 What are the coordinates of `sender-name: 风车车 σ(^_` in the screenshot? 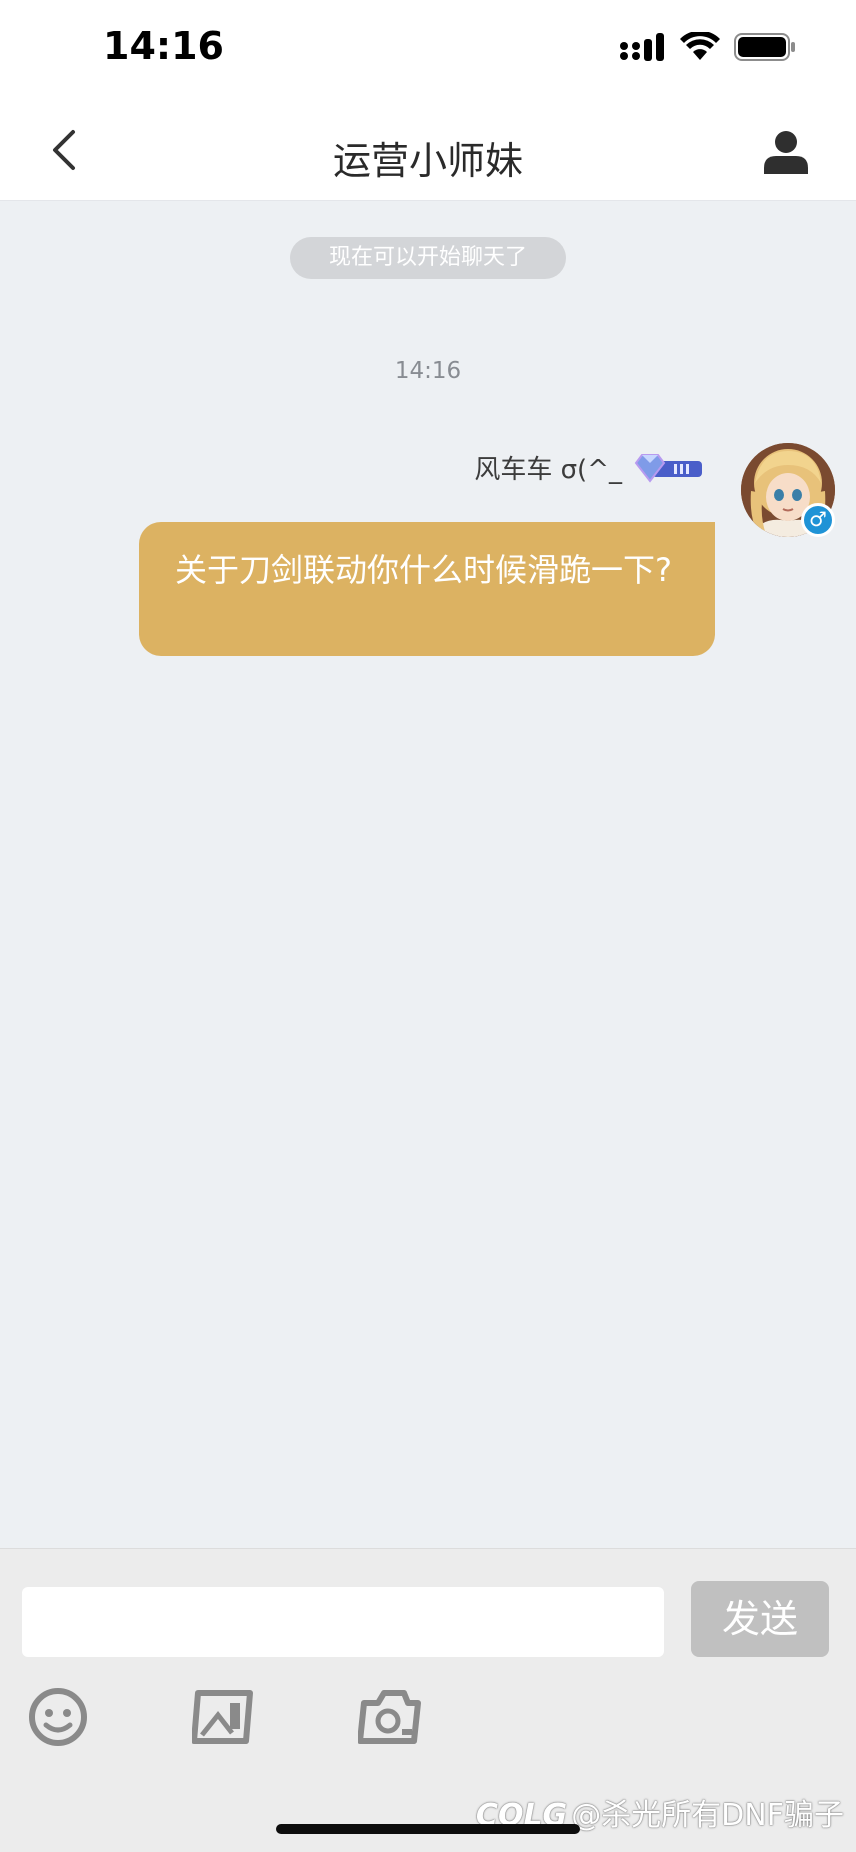 It's located at (548, 470).